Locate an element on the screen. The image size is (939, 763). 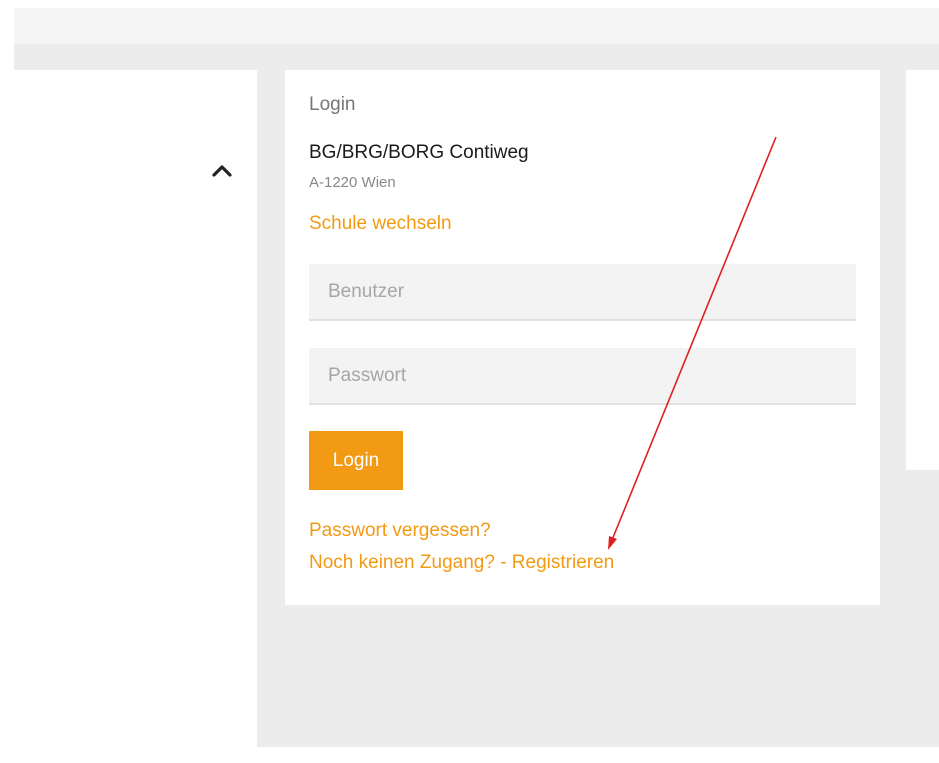
username-input is located at coordinates (582, 292).